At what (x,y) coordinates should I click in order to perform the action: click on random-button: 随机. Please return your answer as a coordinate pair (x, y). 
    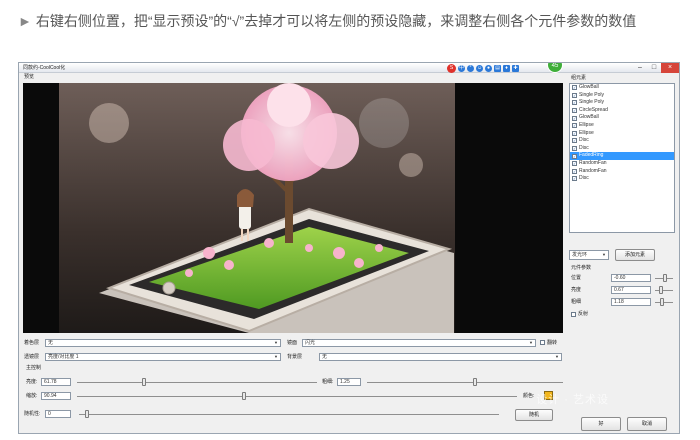
    Looking at the image, I should click on (534, 415).